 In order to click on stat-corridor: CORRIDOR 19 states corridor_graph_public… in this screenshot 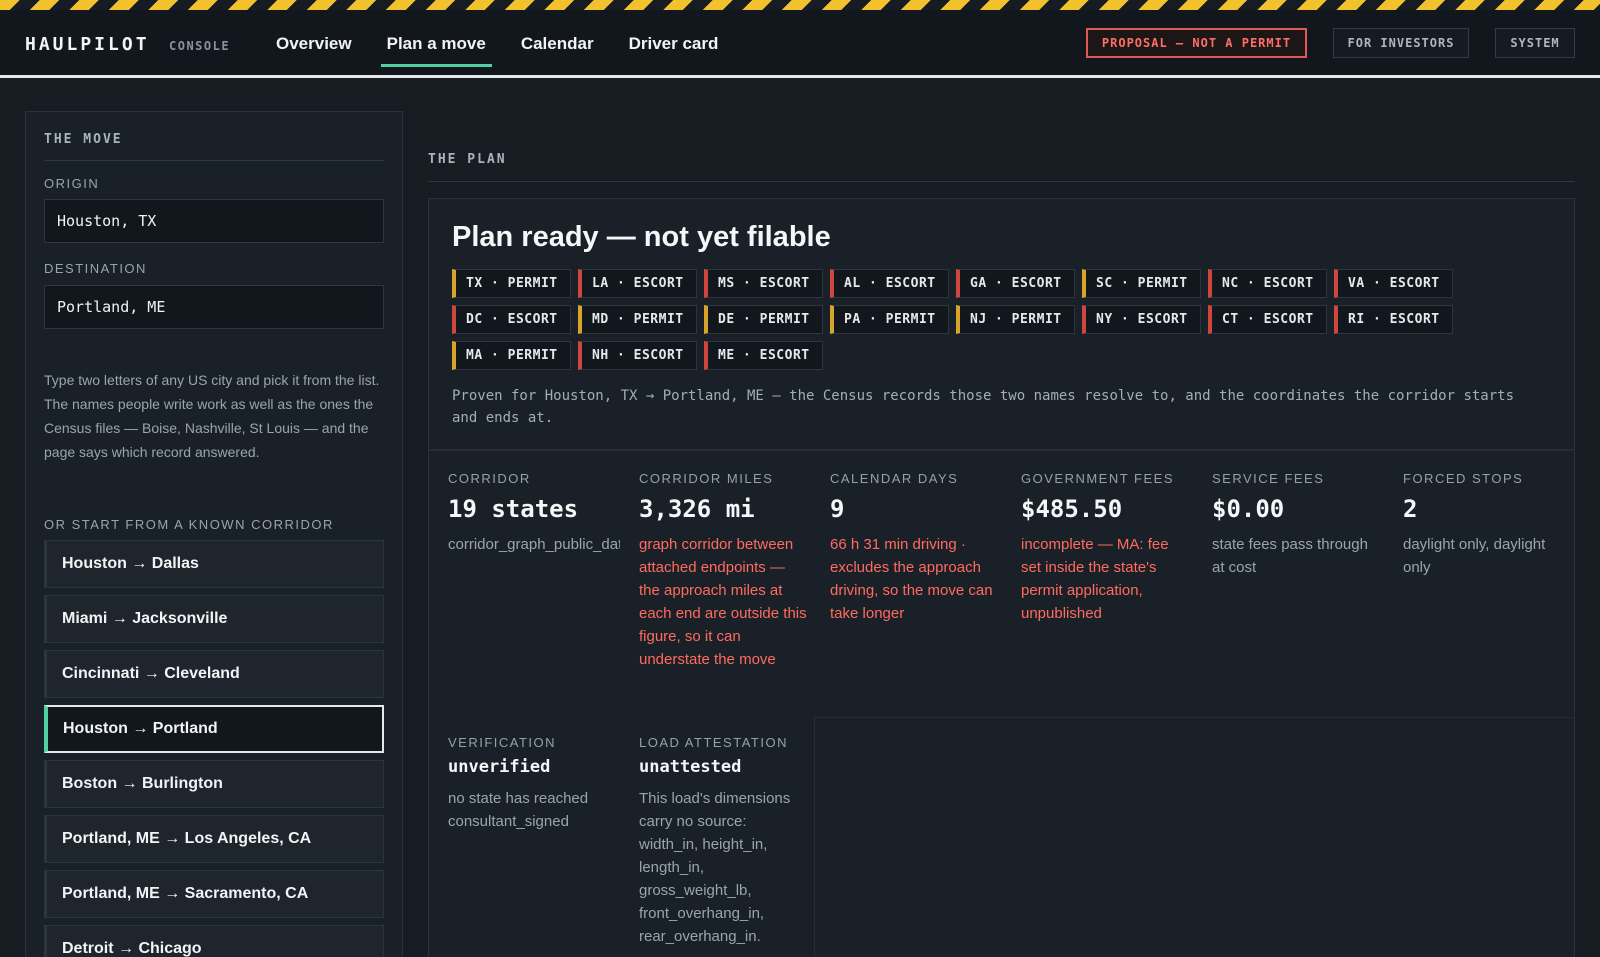, I will do `click(534, 513)`.